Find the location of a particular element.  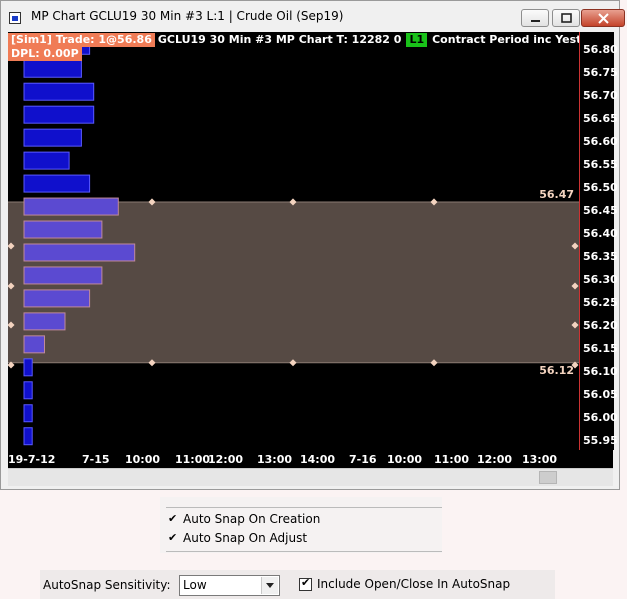

price-tick-label: 56.15 is located at coordinates (600, 348).